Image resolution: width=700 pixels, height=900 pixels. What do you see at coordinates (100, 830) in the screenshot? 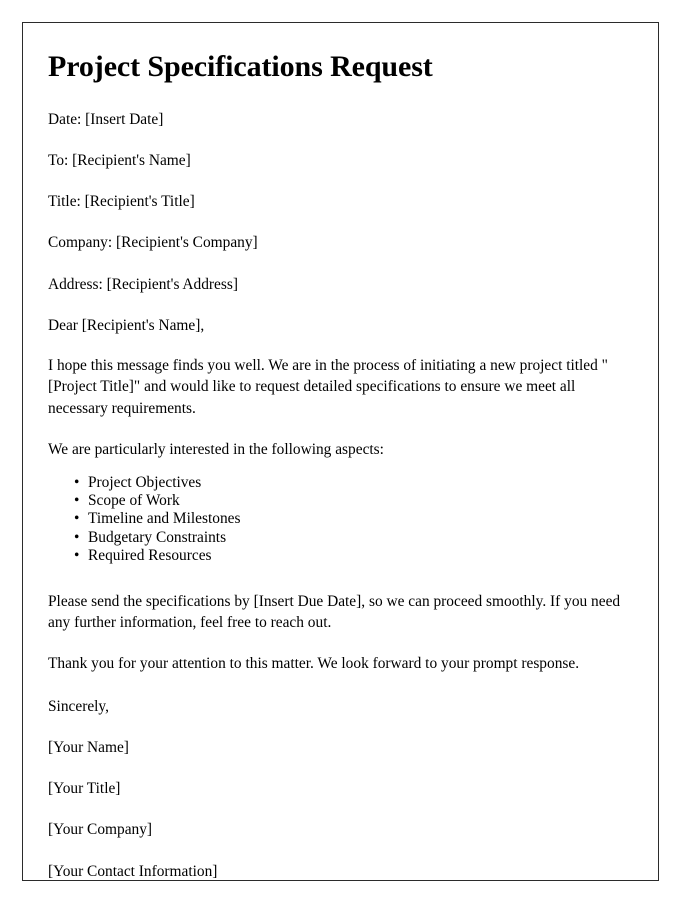
I see `signature-your-company: [Your Company]` at bounding box center [100, 830].